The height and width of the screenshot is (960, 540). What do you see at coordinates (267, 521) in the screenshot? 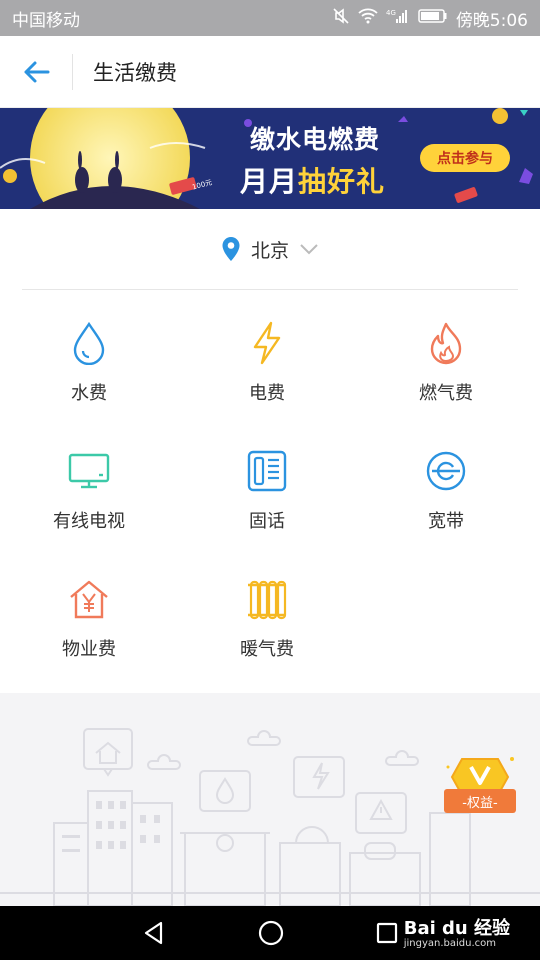
I see `service-label: 固话` at bounding box center [267, 521].